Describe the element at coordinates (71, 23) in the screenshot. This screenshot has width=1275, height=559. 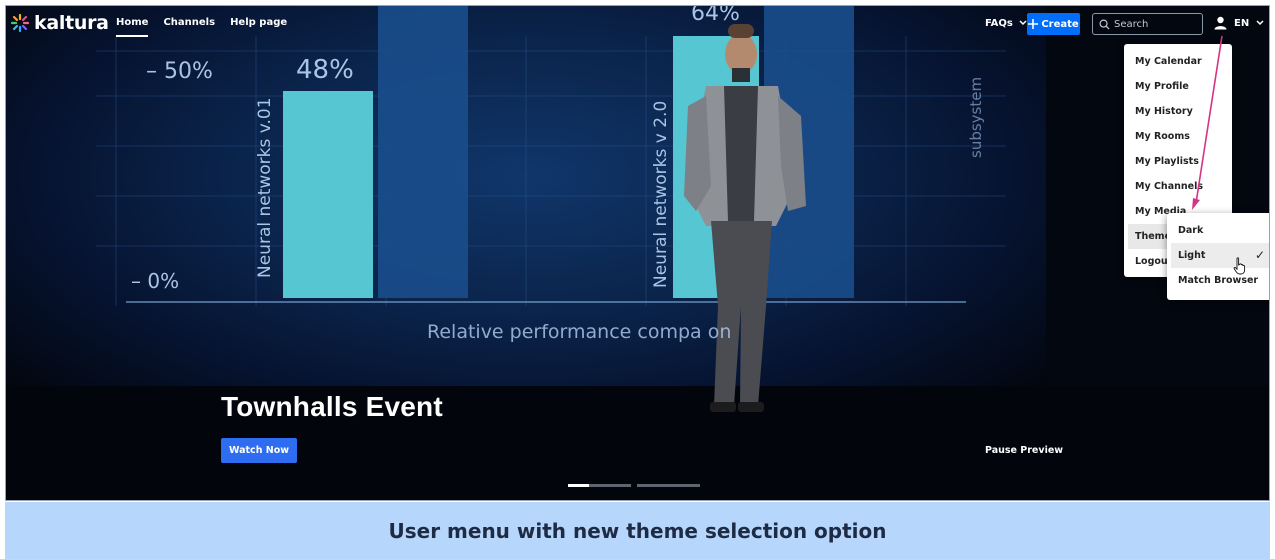
I see `logo-text: kaltura` at that location.